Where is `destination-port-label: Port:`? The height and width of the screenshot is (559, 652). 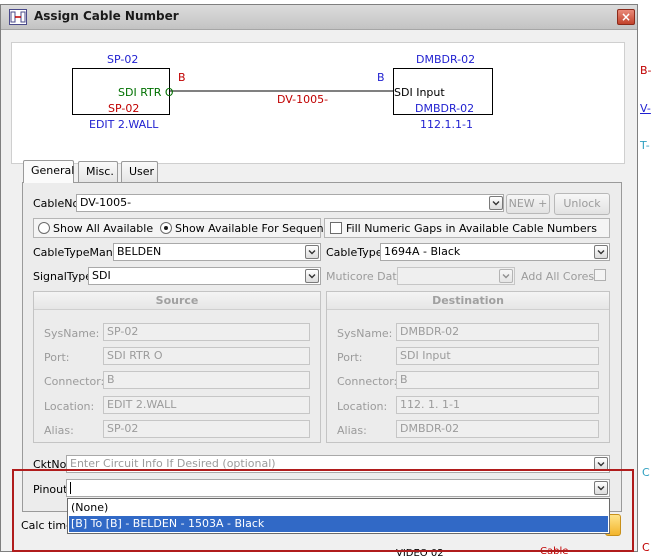 destination-port-label: Port: is located at coordinates (350, 357).